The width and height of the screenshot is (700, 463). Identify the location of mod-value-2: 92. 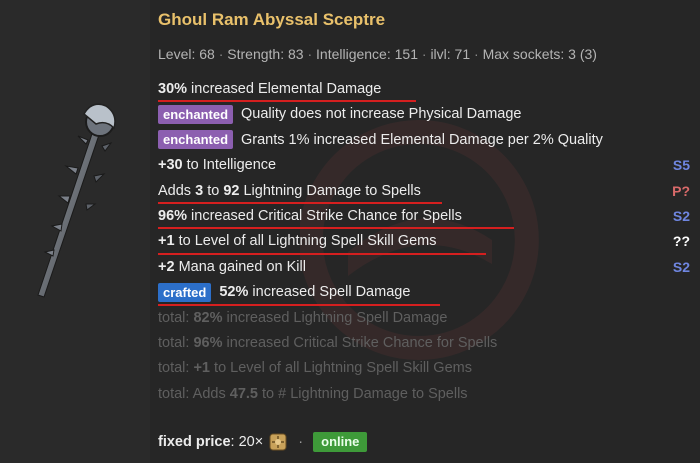
(231, 190).